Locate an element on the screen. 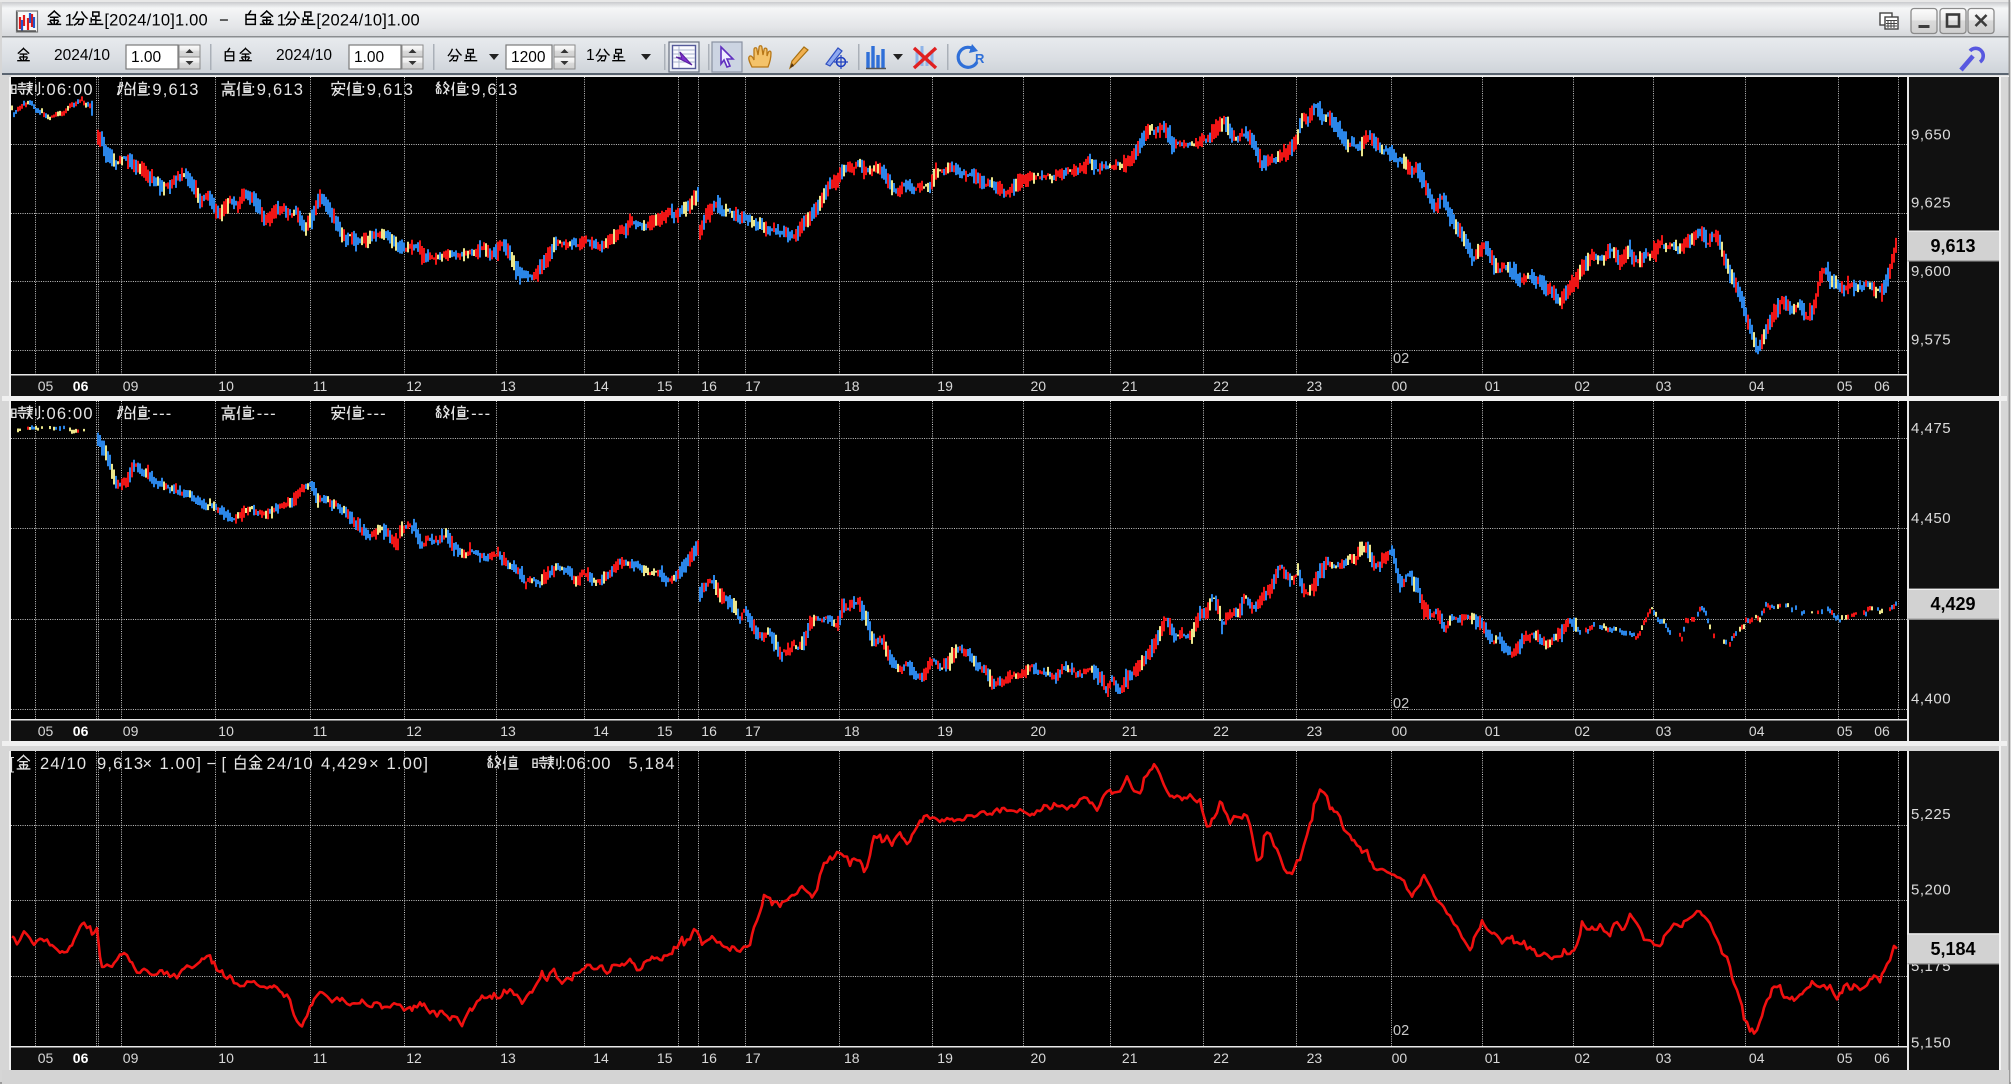 This screenshot has width=2011, height=1084. svg-text: 9,575 is located at coordinates (1931, 340).